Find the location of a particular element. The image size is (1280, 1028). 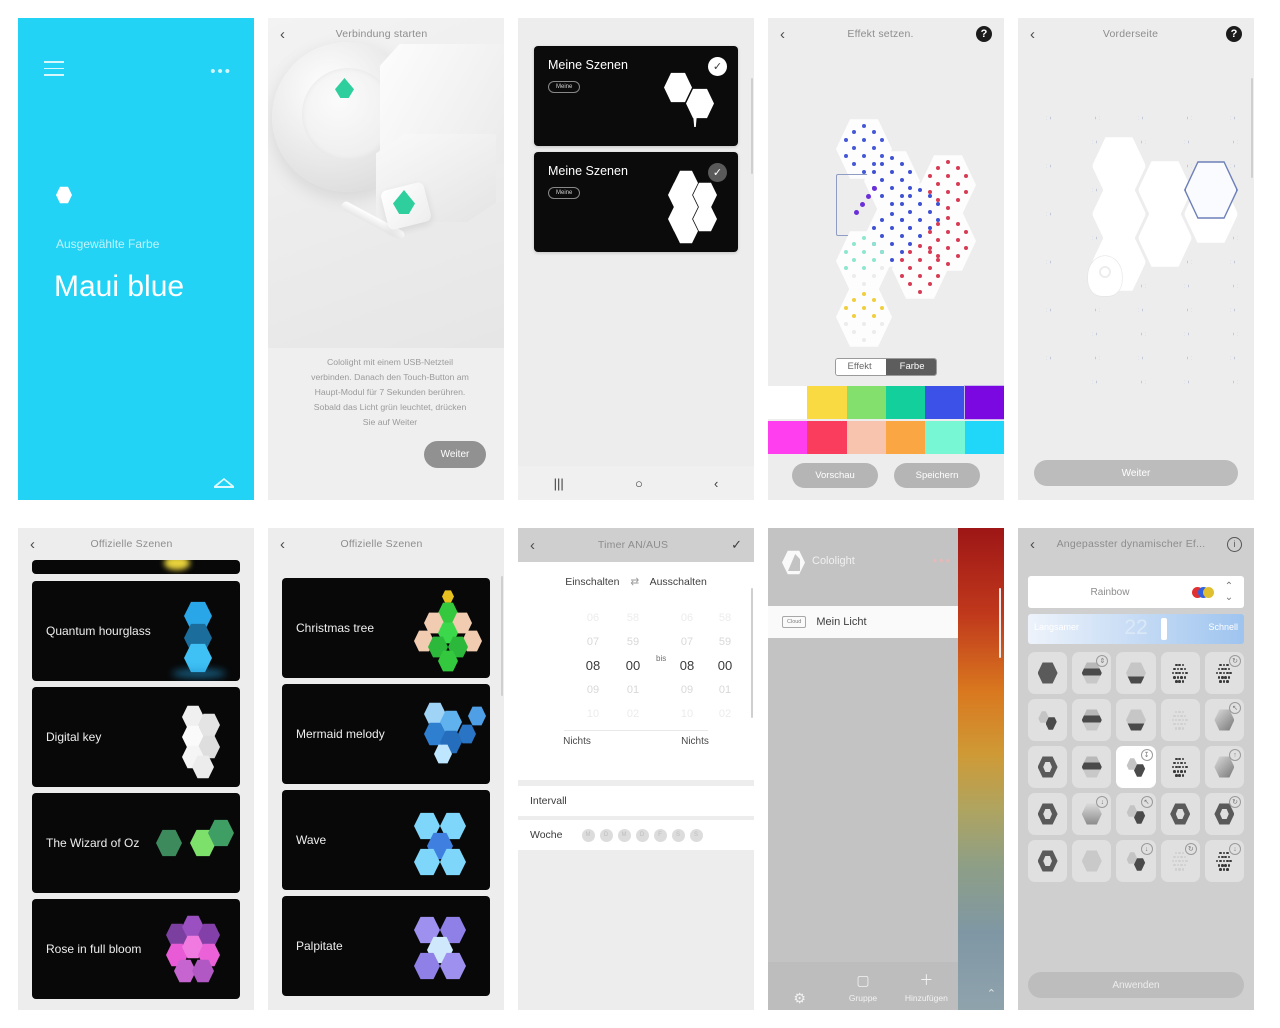

effect-icon-10: ↖ is located at coordinates (1224, 720).